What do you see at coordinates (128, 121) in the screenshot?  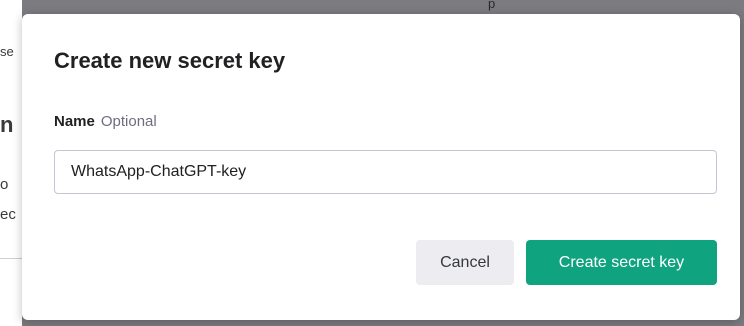 I see `optional-hint: Optional` at bounding box center [128, 121].